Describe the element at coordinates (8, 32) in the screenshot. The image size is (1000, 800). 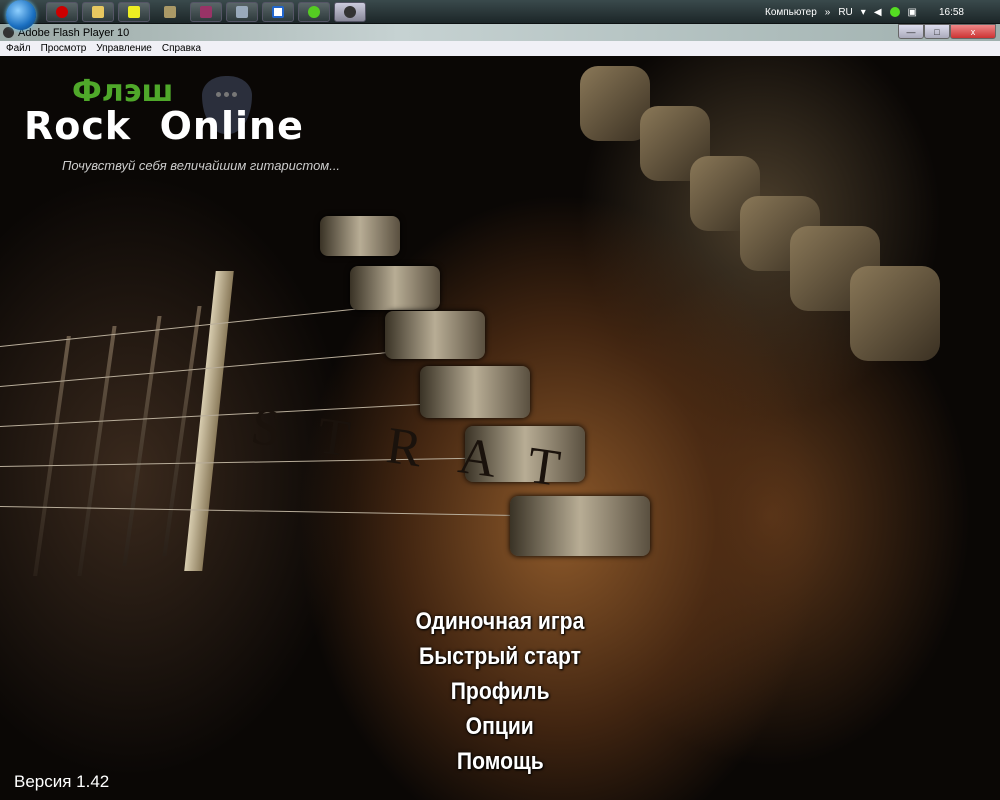
I see `flash-app-icon` at that location.